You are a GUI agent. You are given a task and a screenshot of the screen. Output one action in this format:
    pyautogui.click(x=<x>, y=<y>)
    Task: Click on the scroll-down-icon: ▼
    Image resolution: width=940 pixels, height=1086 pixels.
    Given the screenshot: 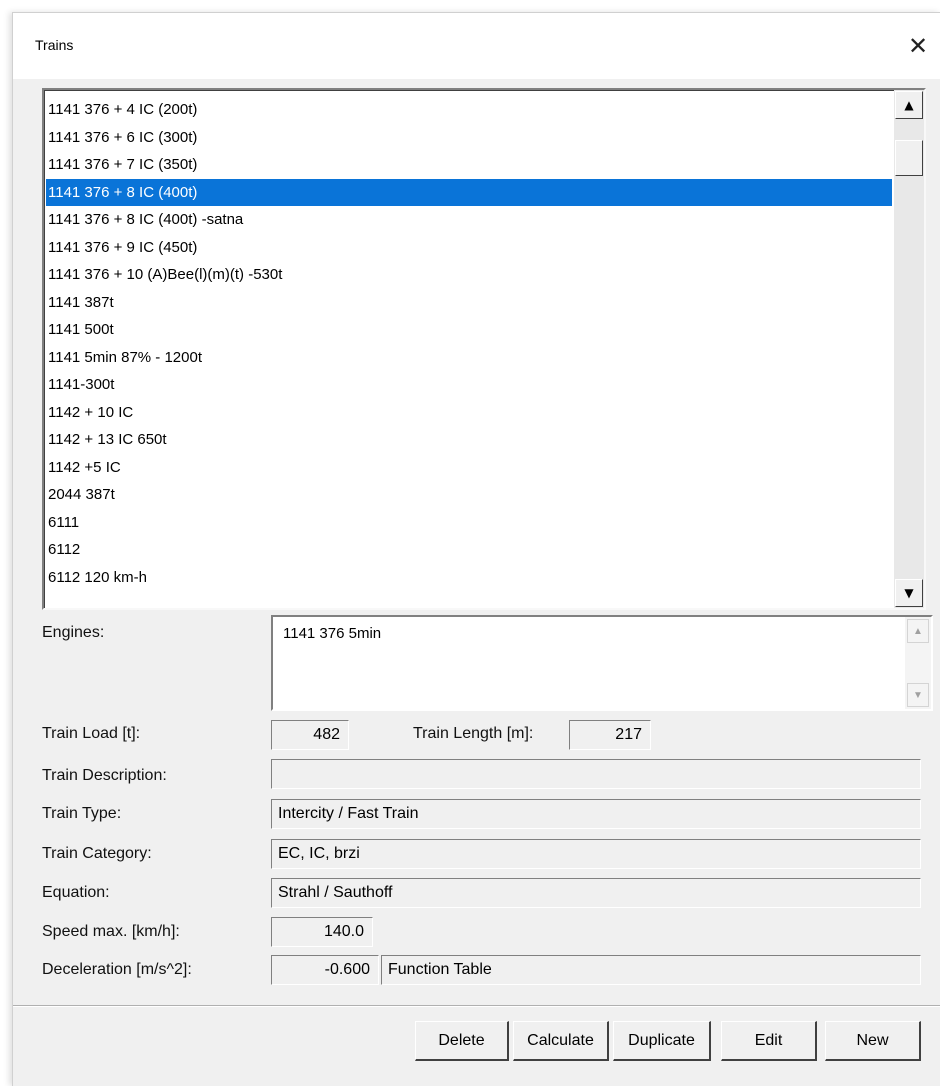 What is the action you would take?
    pyautogui.click(x=909, y=593)
    